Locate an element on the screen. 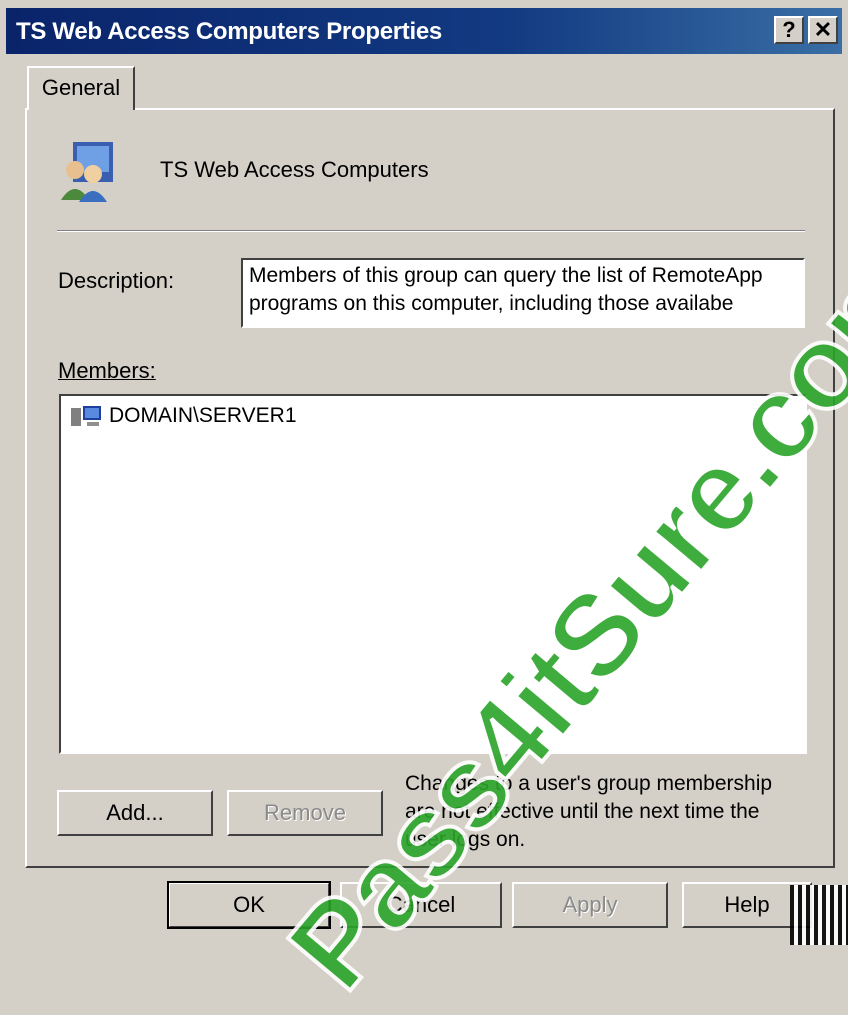 This screenshot has height=1015, width=848. list-item: DOMAIN\SERVER1 is located at coordinates (184, 416).